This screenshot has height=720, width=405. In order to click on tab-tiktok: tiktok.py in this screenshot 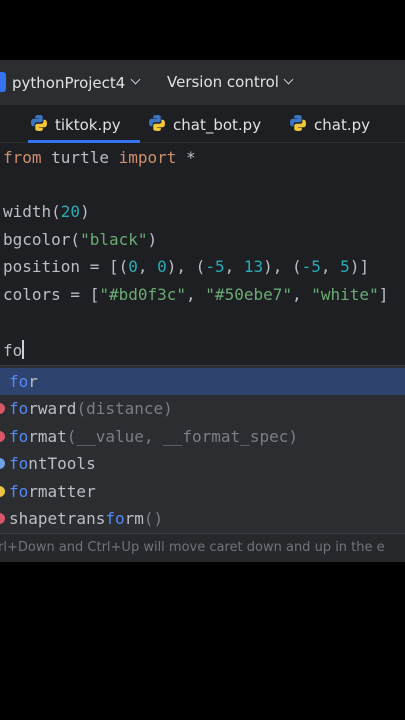, I will do `click(84, 124)`.